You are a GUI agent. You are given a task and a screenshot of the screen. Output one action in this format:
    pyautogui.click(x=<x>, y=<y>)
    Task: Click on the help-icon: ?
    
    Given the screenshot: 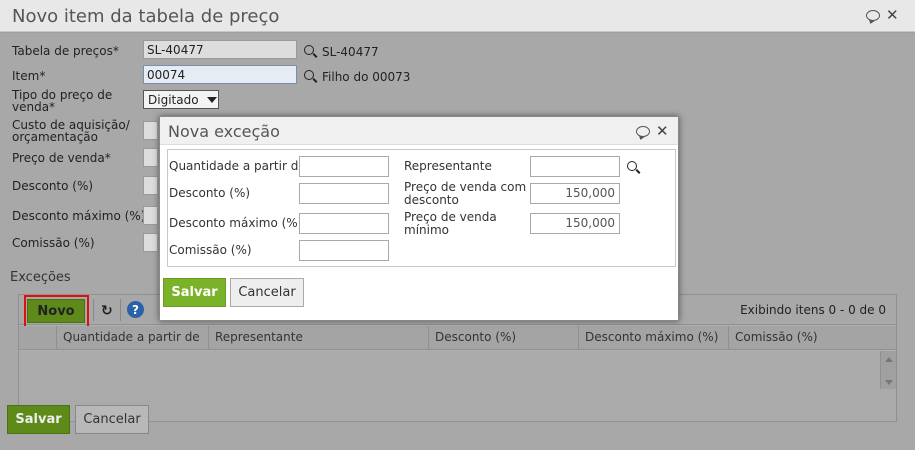 What is the action you would take?
    pyautogui.click(x=135, y=309)
    